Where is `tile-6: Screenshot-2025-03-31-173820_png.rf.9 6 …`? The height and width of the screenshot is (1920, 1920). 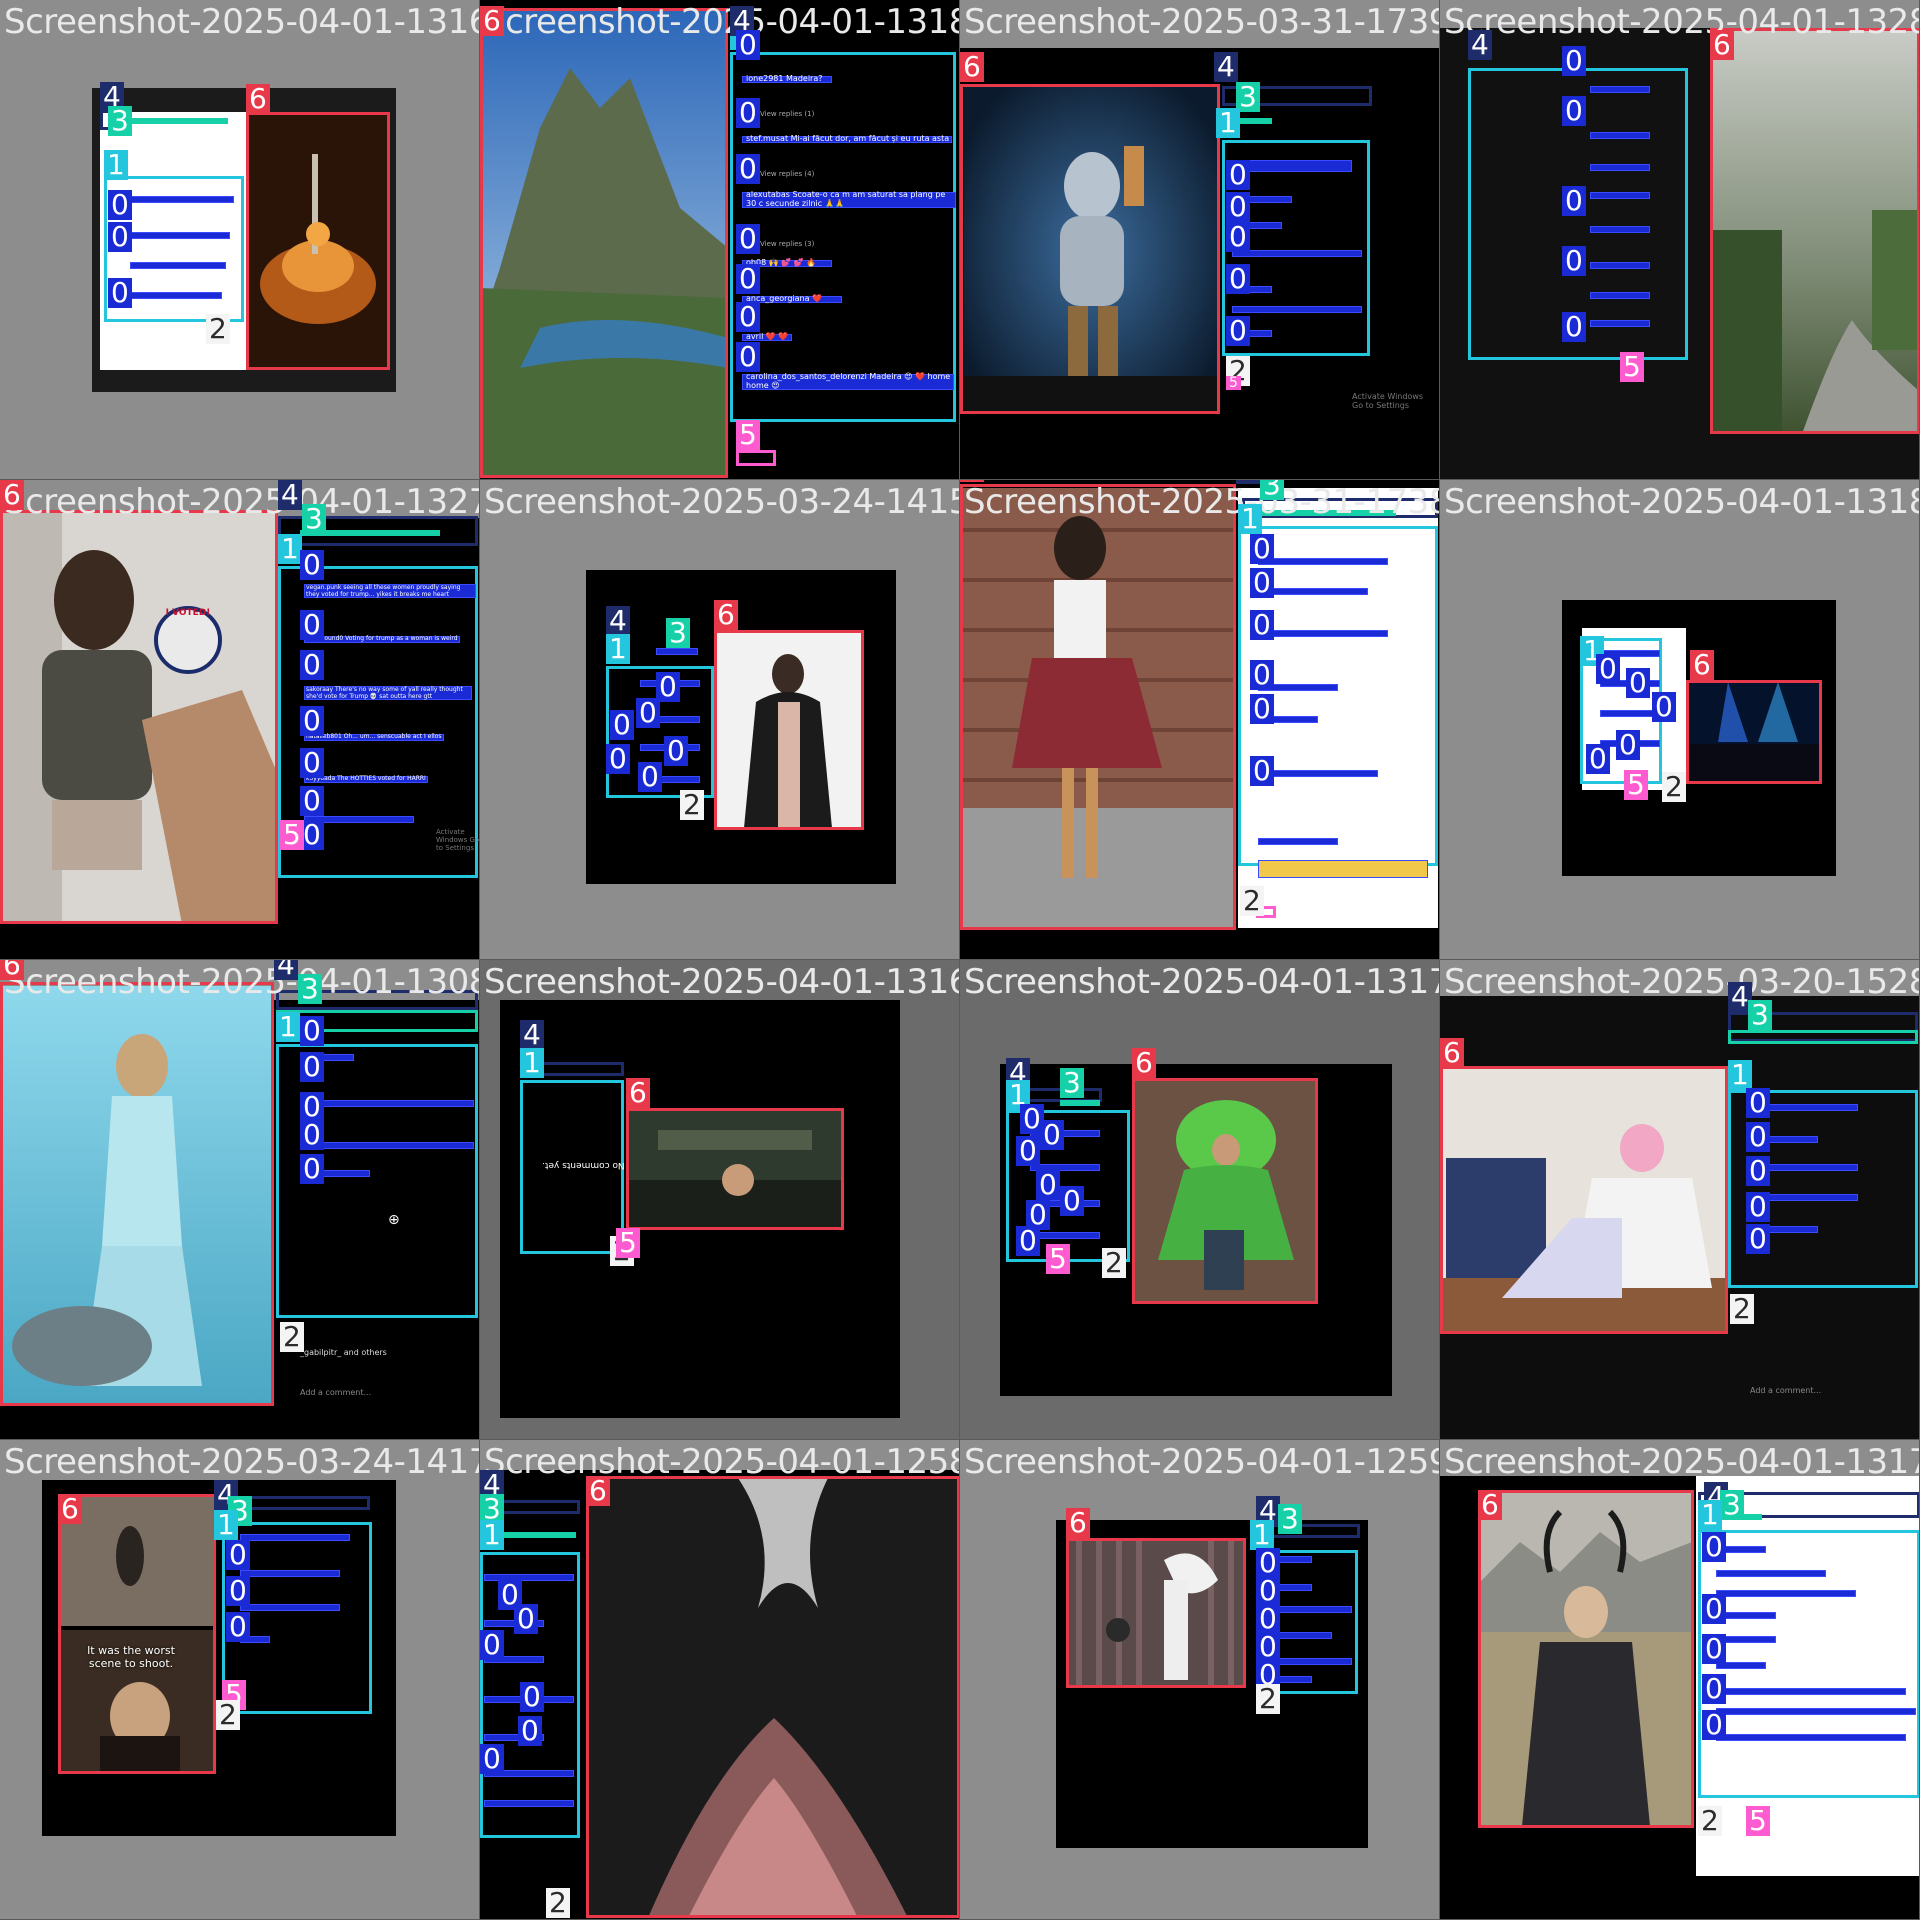 tile-6: Screenshot-2025-03-31-173820_png.rf.9 6 … is located at coordinates (1200, 720).